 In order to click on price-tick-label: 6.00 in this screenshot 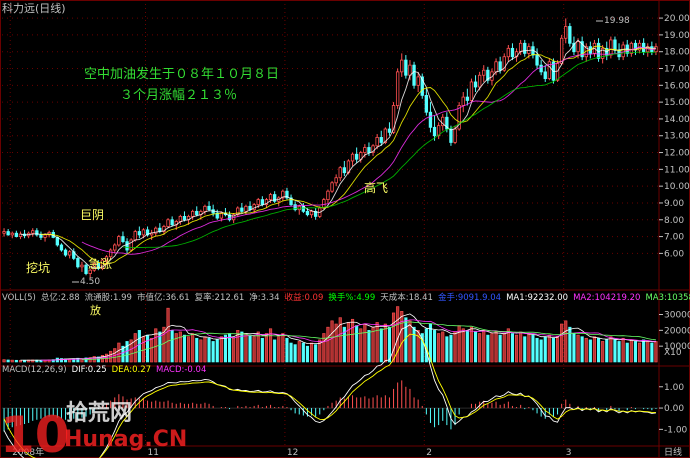, I will do `click(674, 254)`.